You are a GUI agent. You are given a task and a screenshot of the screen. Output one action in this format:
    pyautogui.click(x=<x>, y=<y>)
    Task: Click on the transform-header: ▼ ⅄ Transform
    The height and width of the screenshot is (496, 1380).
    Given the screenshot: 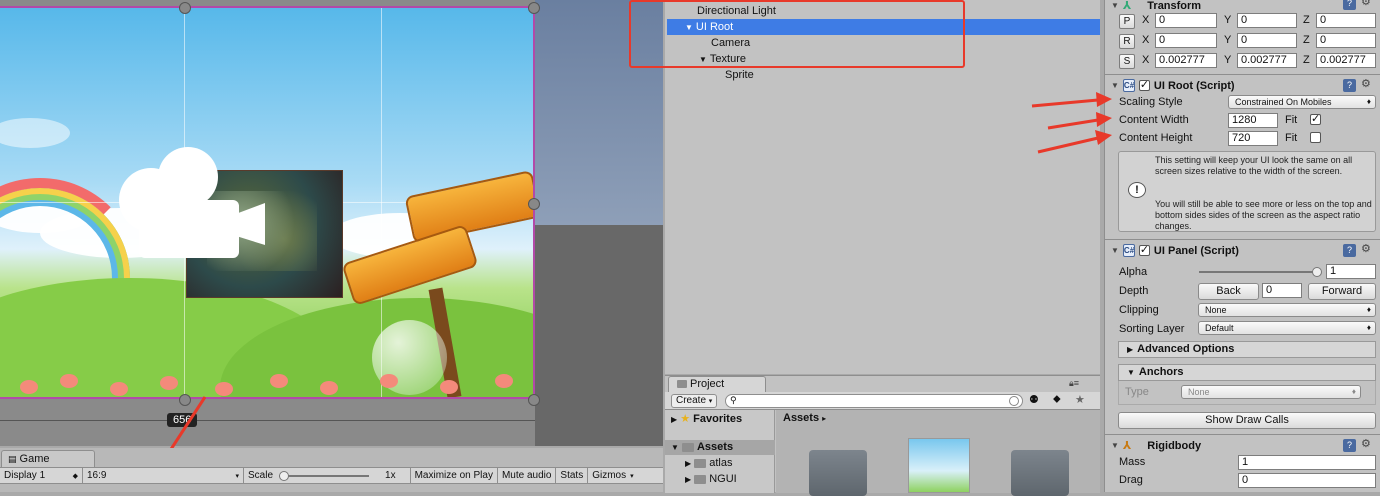 What is the action you would take?
    pyautogui.click(x=1242, y=7)
    